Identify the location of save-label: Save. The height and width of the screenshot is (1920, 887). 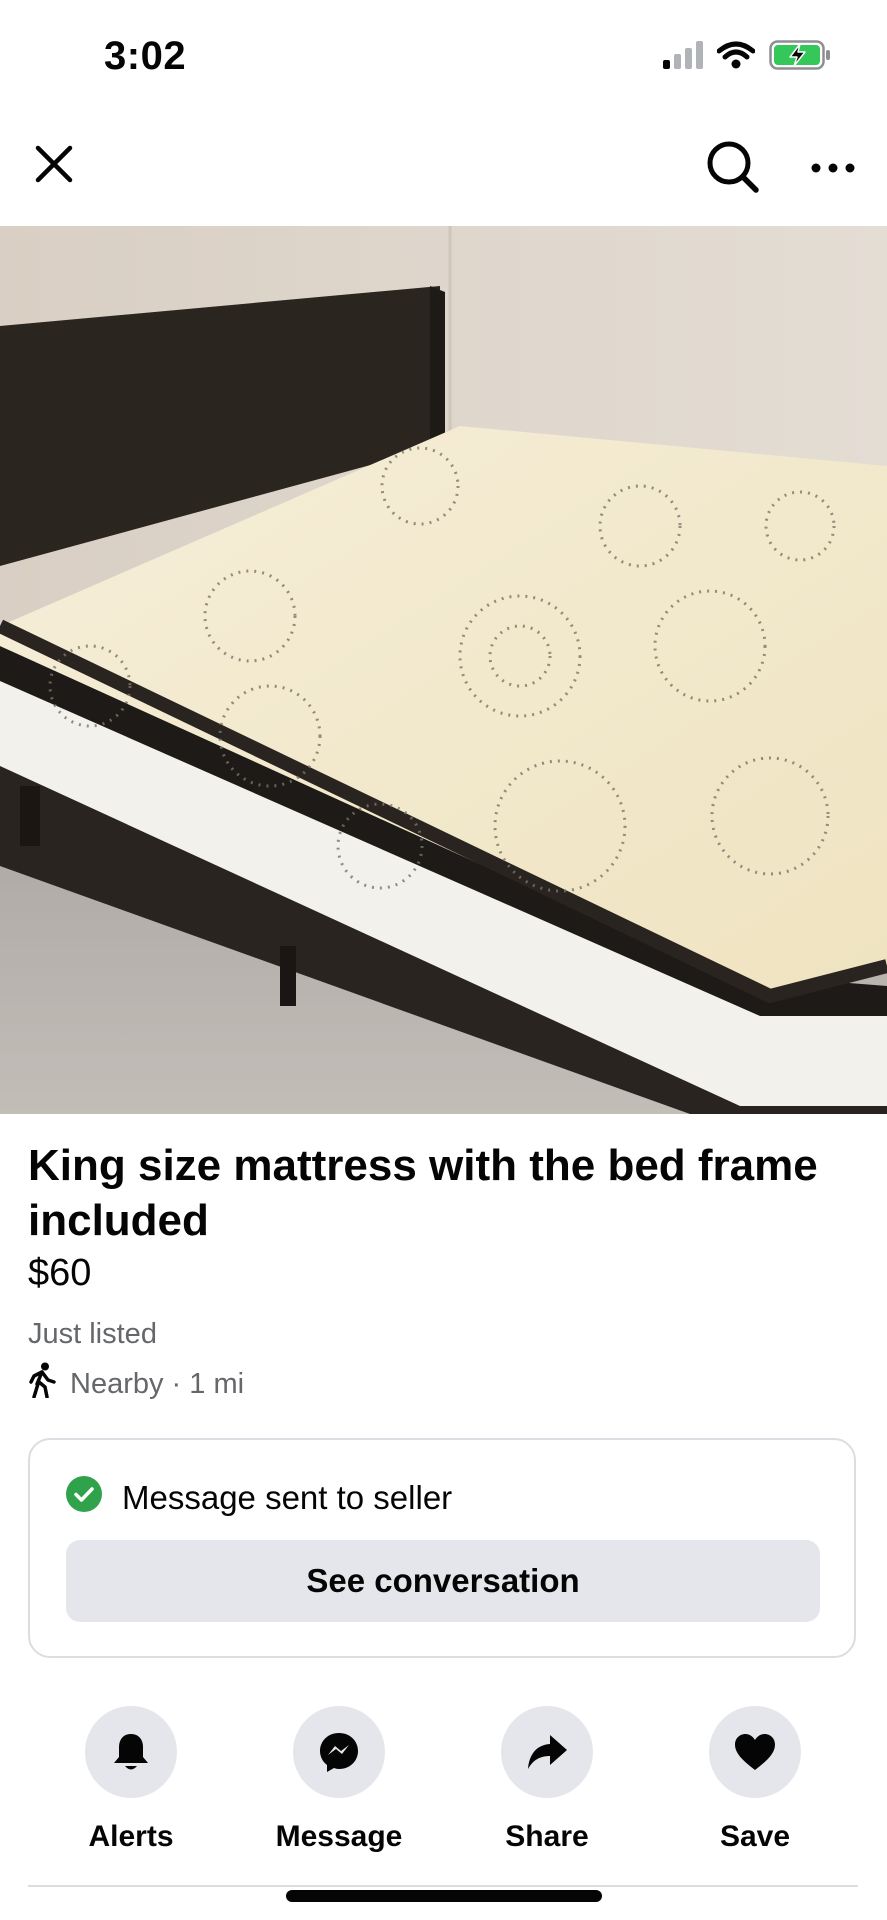
(755, 1836).